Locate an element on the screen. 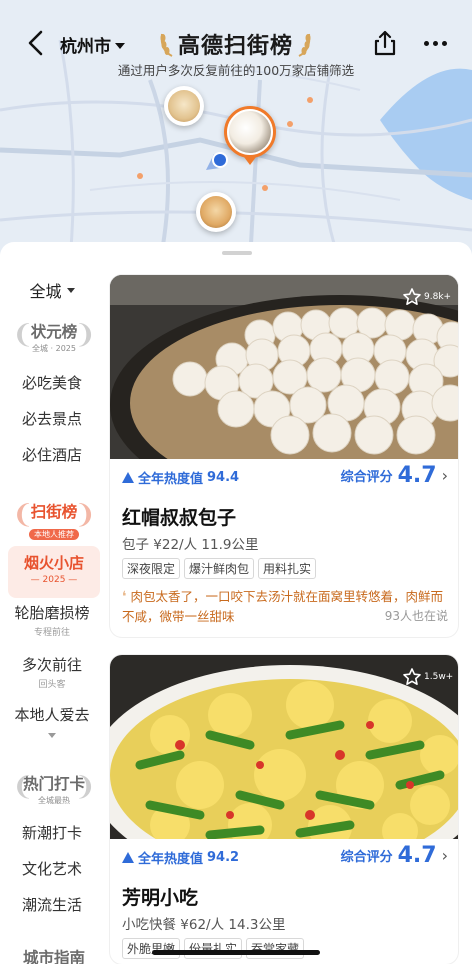 This screenshot has width=472, height=964. sidebar-item-lifestyle: 潮流生活 is located at coordinates (52, 904).